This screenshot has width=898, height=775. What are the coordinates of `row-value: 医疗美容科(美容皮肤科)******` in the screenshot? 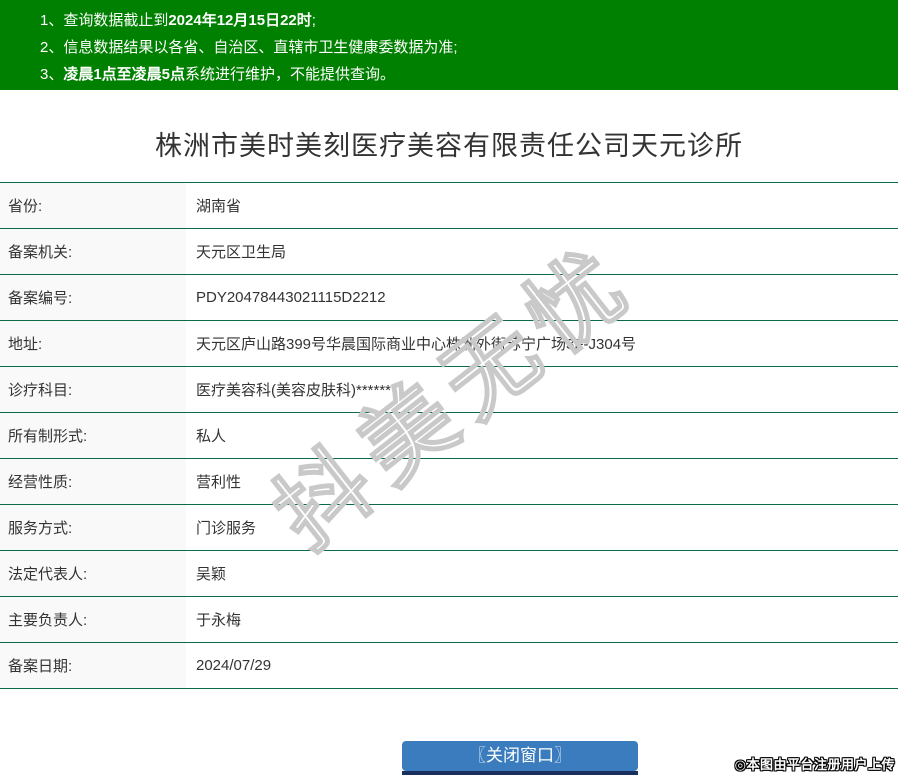 It's located at (294, 390).